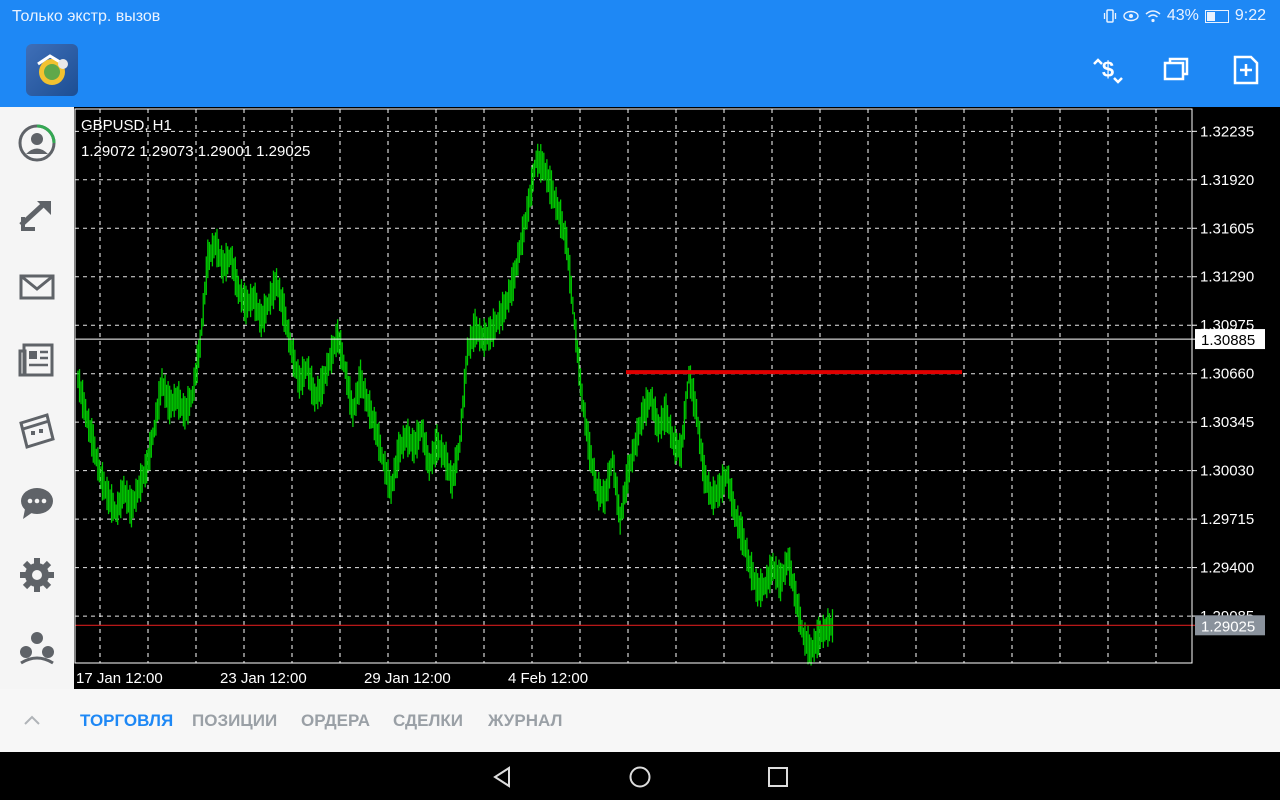 The image size is (1280, 800). I want to click on home-icon, so click(640, 777).